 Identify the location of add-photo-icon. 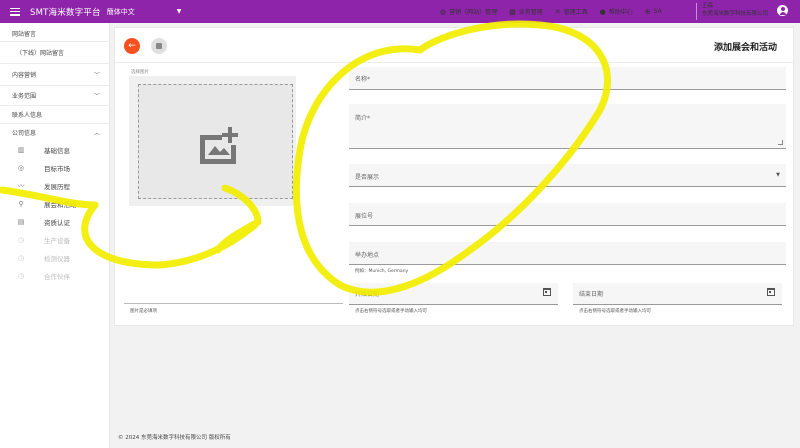
(219, 145).